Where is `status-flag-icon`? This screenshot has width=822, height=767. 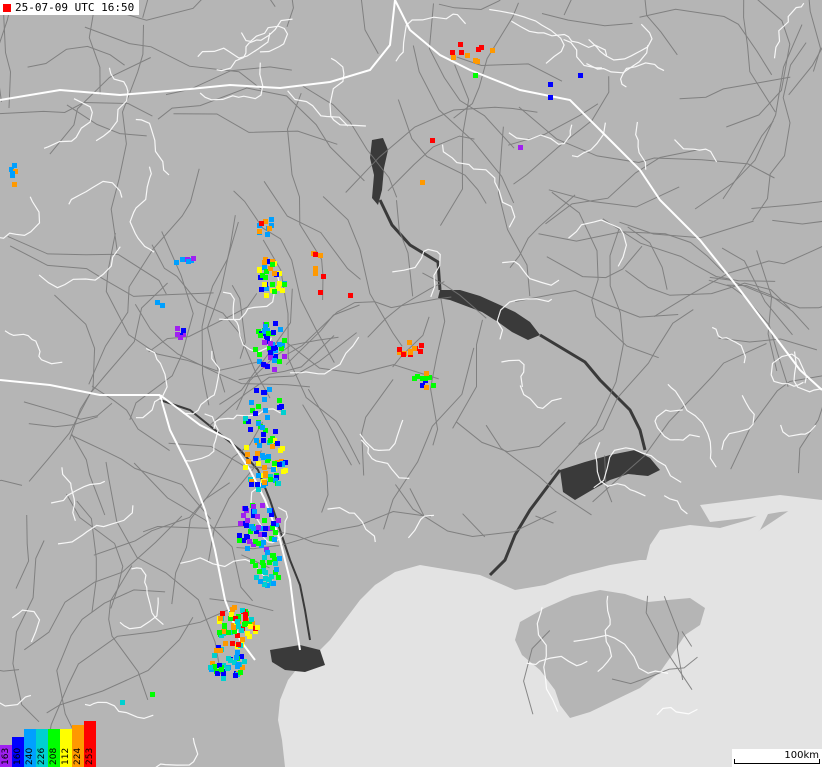 status-flag-icon is located at coordinates (7, 7).